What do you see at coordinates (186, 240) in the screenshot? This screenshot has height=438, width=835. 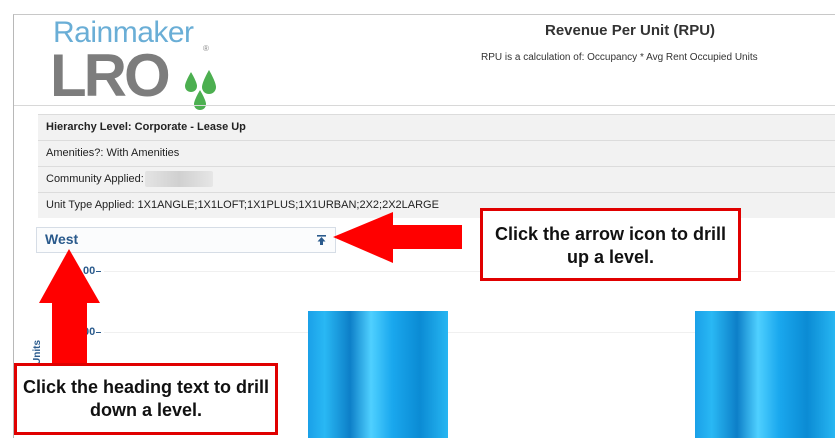 I see `chart-header: West` at bounding box center [186, 240].